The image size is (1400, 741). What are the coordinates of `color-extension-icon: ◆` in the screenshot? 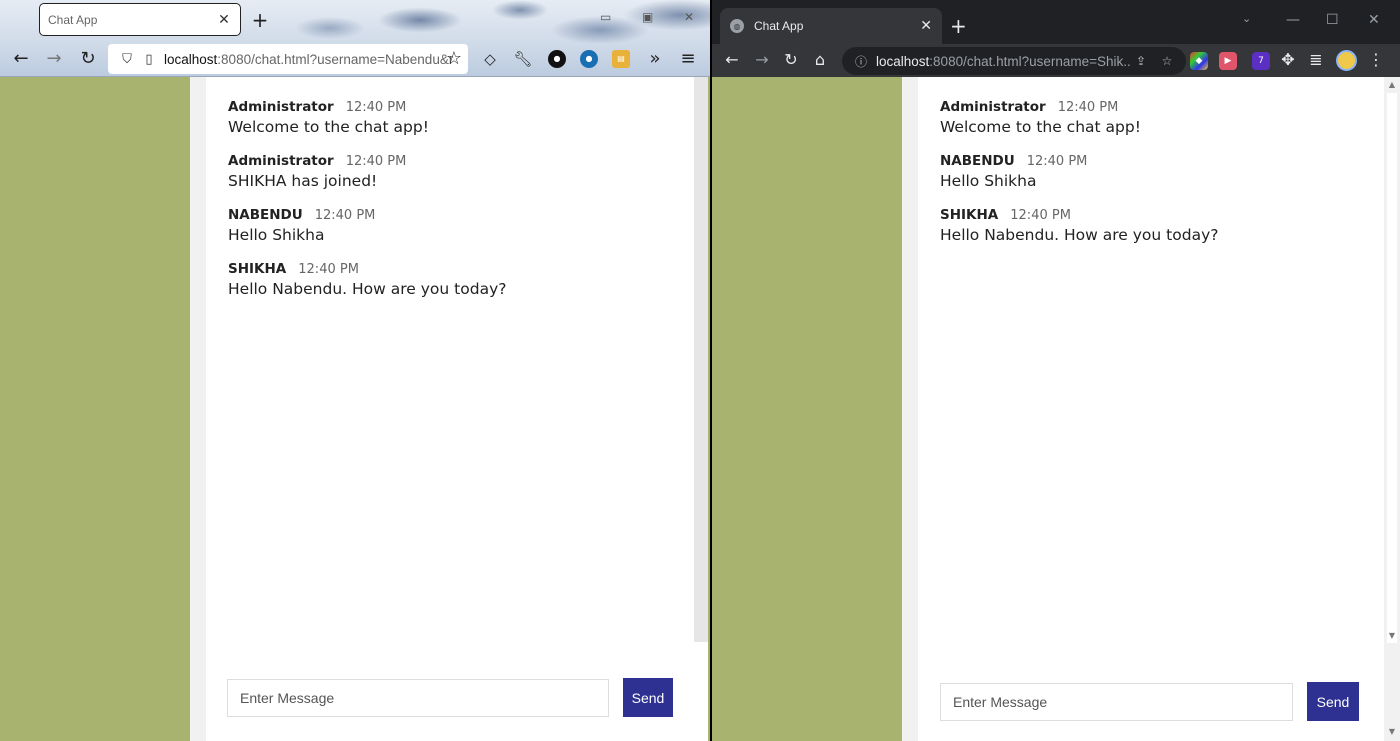 It's located at (1199, 61).